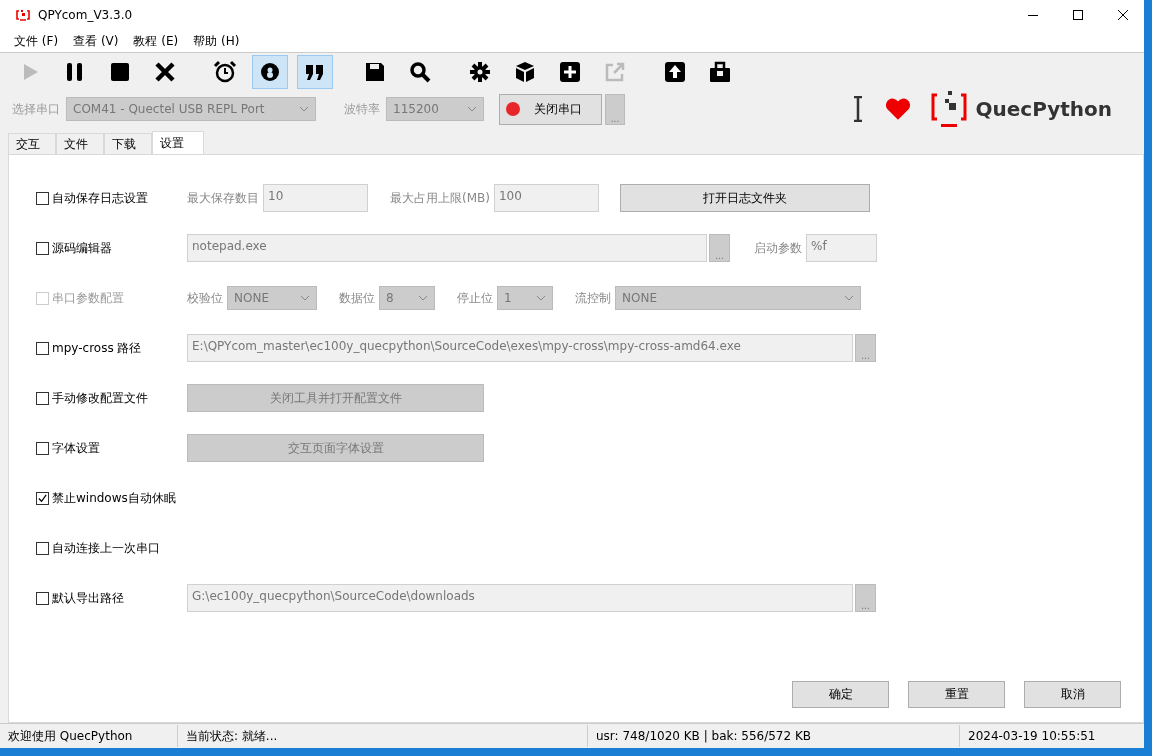 The image size is (1152, 756). I want to click on path-field: E:\QPYcom_master\ec100y_quecpython\SourceCode\exes\mpy-cross\mpy-cross-amd64.exe, so click(520, 348).